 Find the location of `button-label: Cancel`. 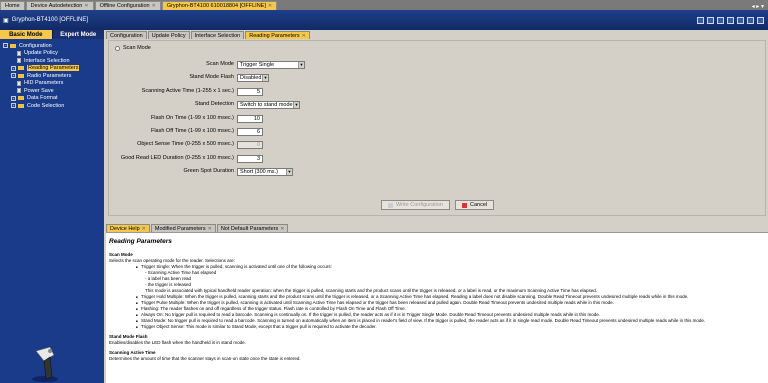

button-label: Cancel is located at coordinates (478, 205).